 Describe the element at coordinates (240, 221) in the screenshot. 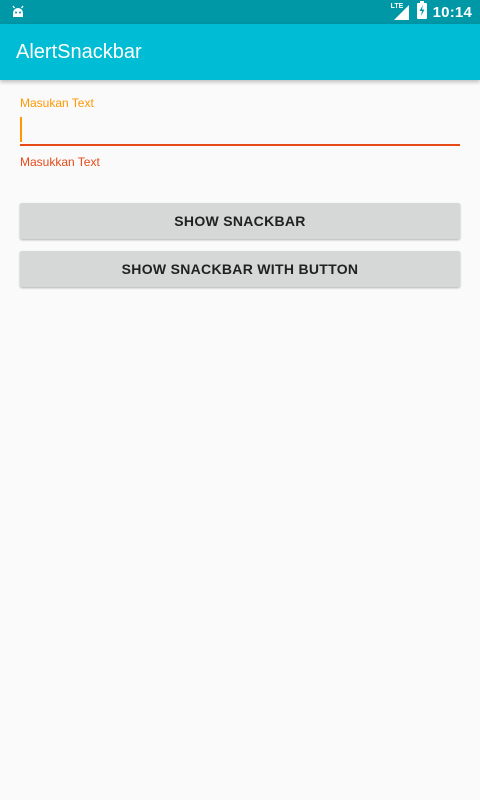

I see `show-snackbar-button: SHOW SNACKBAR` at that location.